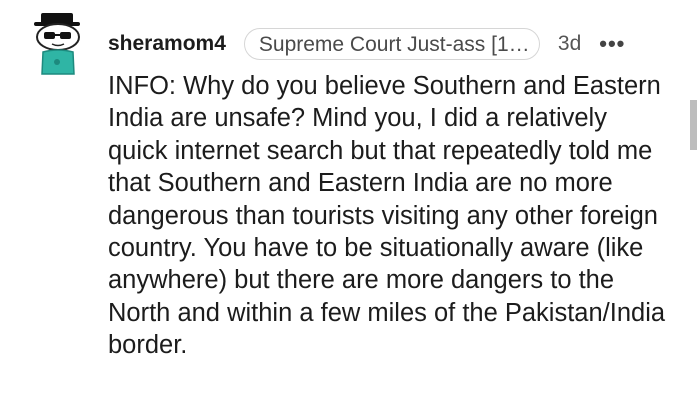 This screenshot has width=700, height=406. I want to click on more-dots-icon: •••, so click(612, 44).